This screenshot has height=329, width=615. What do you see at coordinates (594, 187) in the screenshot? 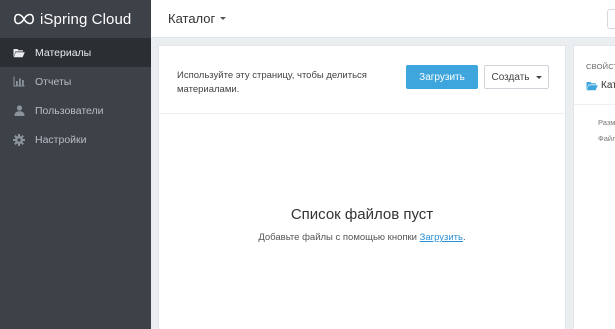
I see `properties-panel: СВОЙСТВА Каталог Размер Файлы` at bounding box center [594, 187].